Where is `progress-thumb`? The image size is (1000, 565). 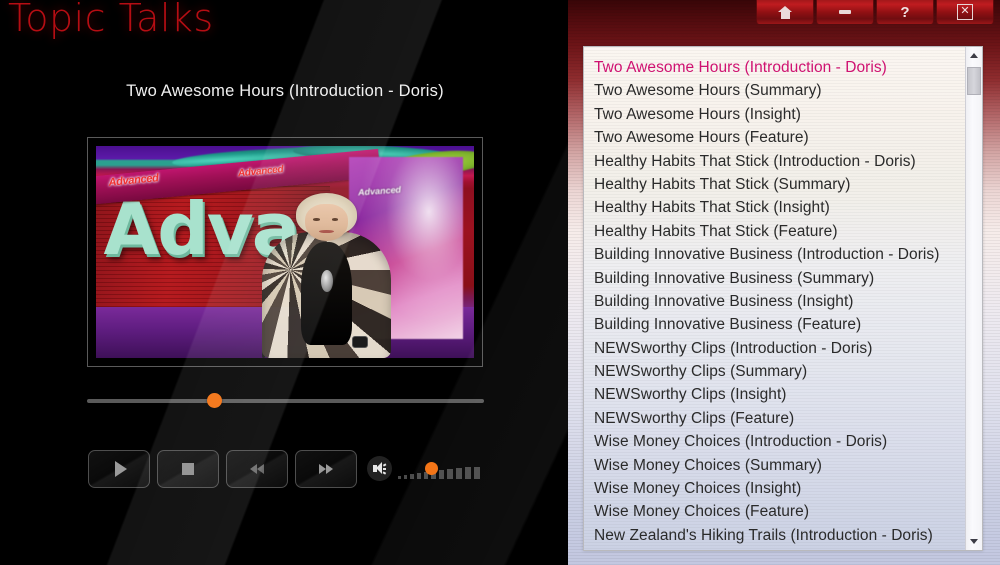
progress-thumb is located at coordinates (215, 400).